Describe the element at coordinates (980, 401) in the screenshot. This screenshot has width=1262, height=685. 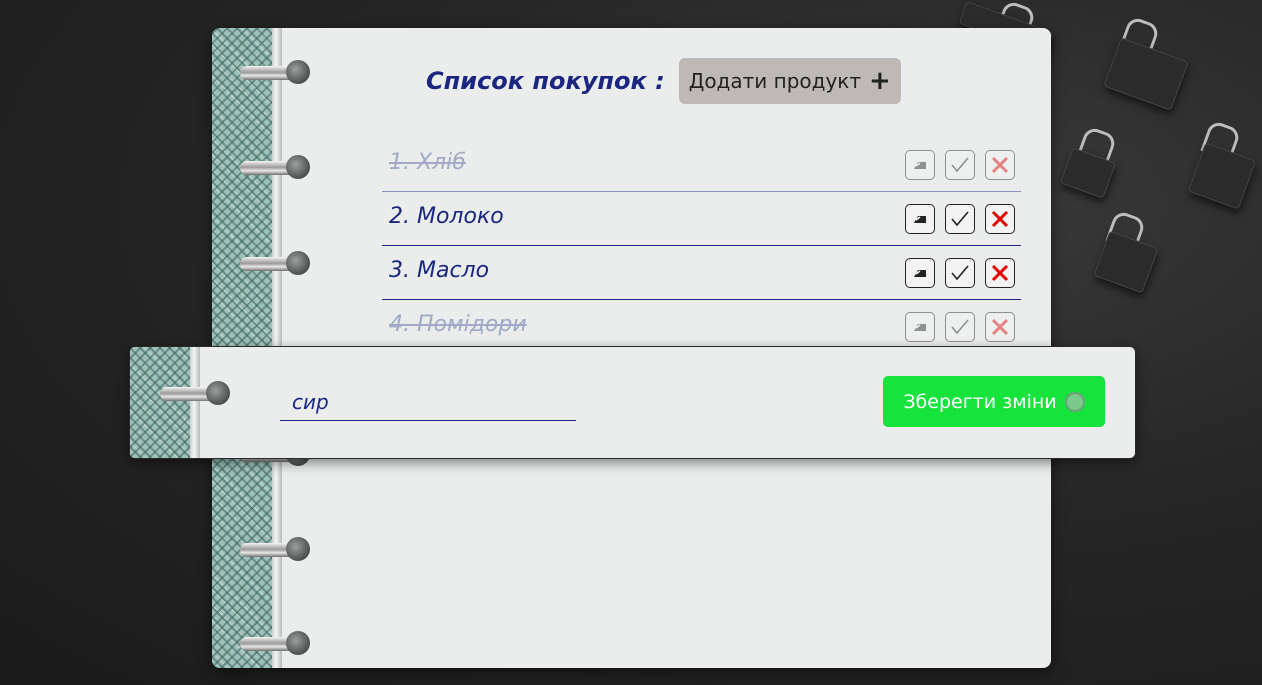
I see `save-changes-label: Зберегти зміни` at that location.